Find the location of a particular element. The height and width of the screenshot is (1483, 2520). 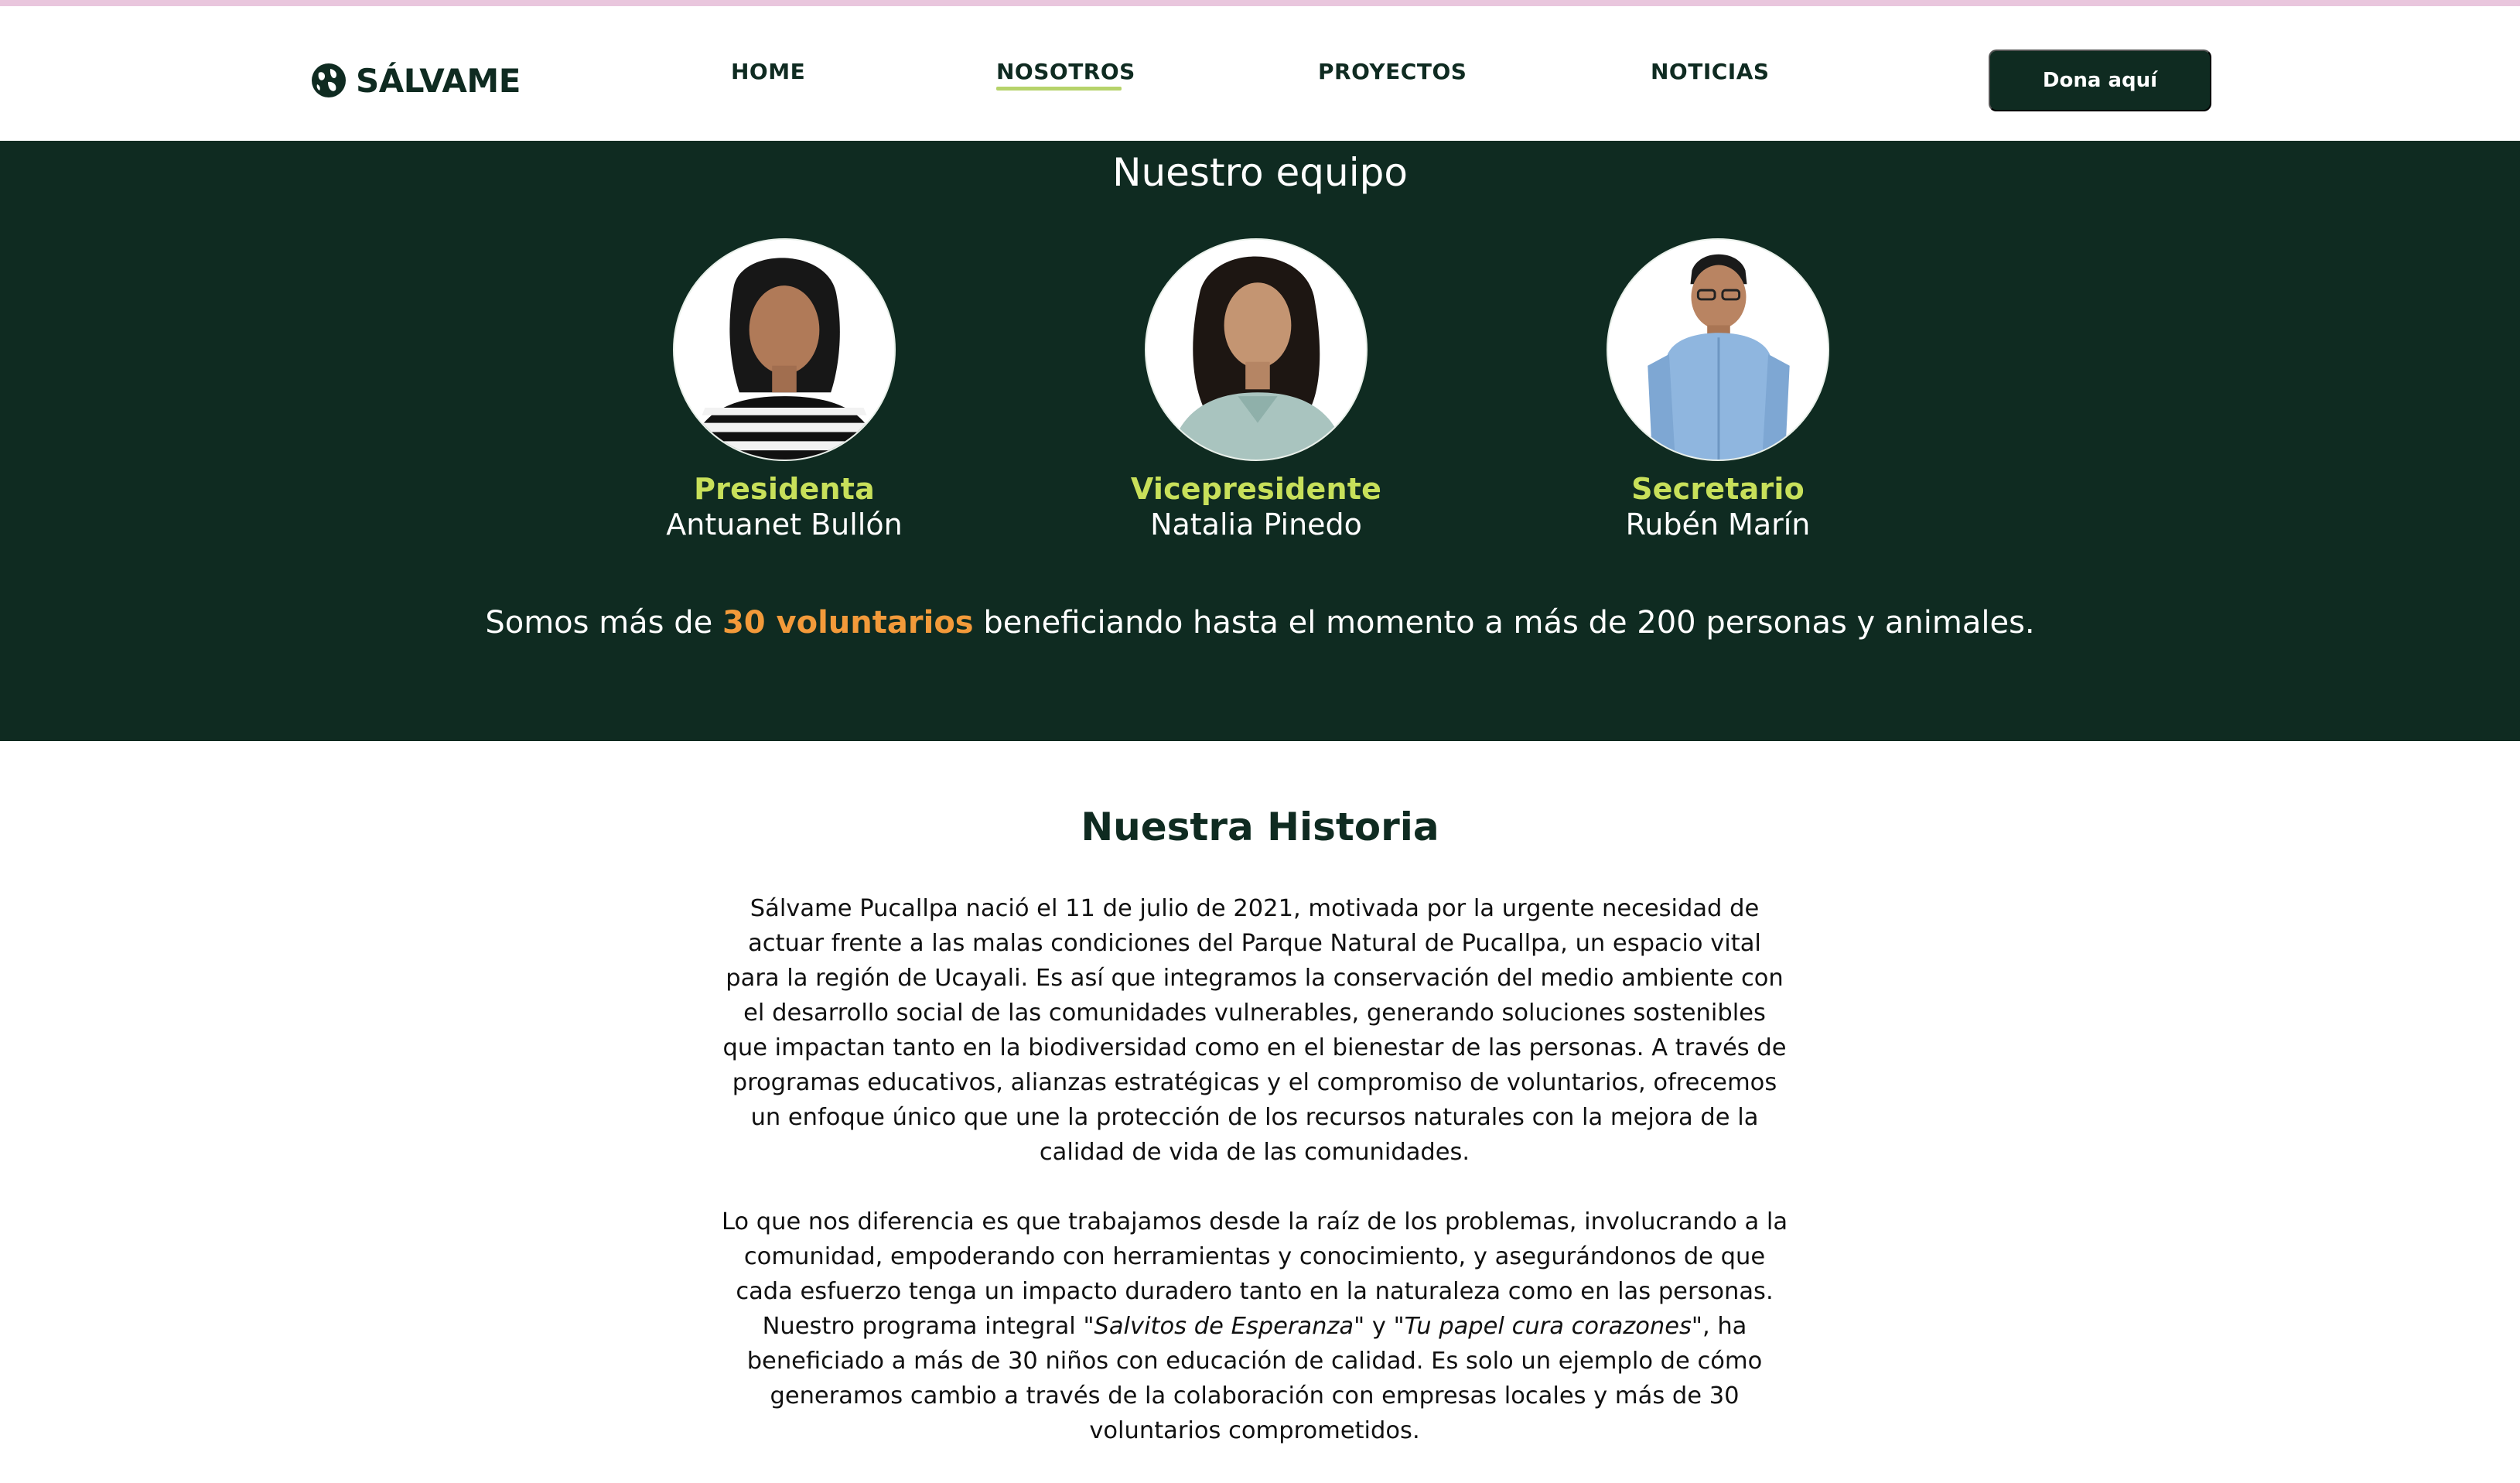

donate-button: Dona aquí is located at coordinates (2100, 80).